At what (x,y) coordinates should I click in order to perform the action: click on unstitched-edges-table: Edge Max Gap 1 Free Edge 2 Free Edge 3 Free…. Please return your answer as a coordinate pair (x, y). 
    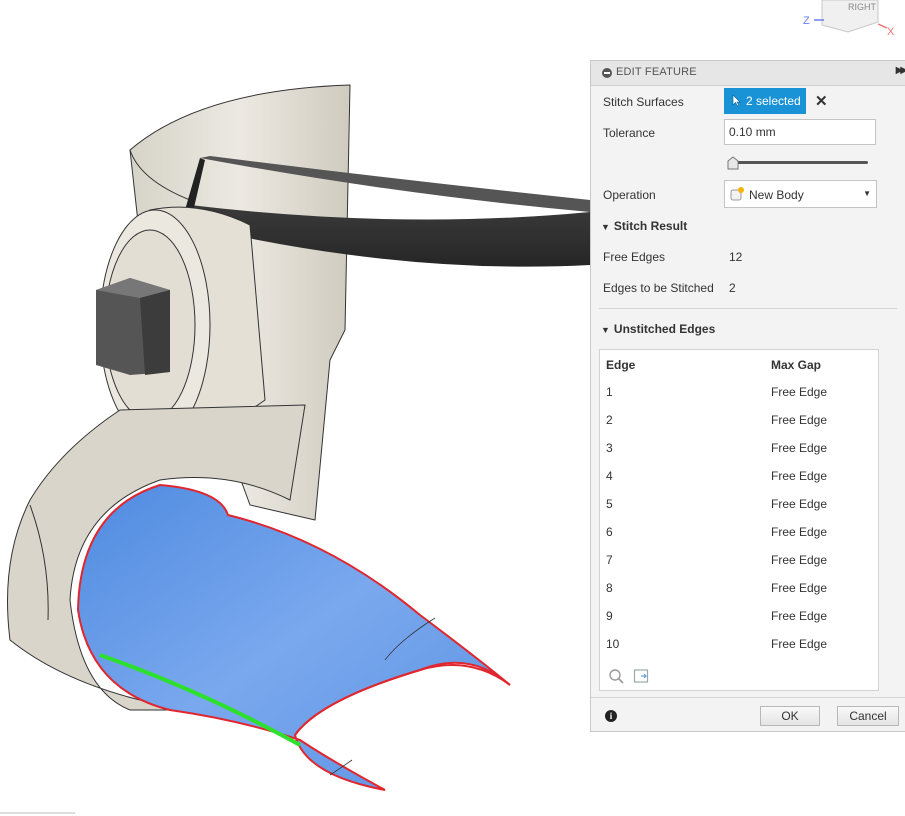
    Looking at the image, I should click on (739, 520).